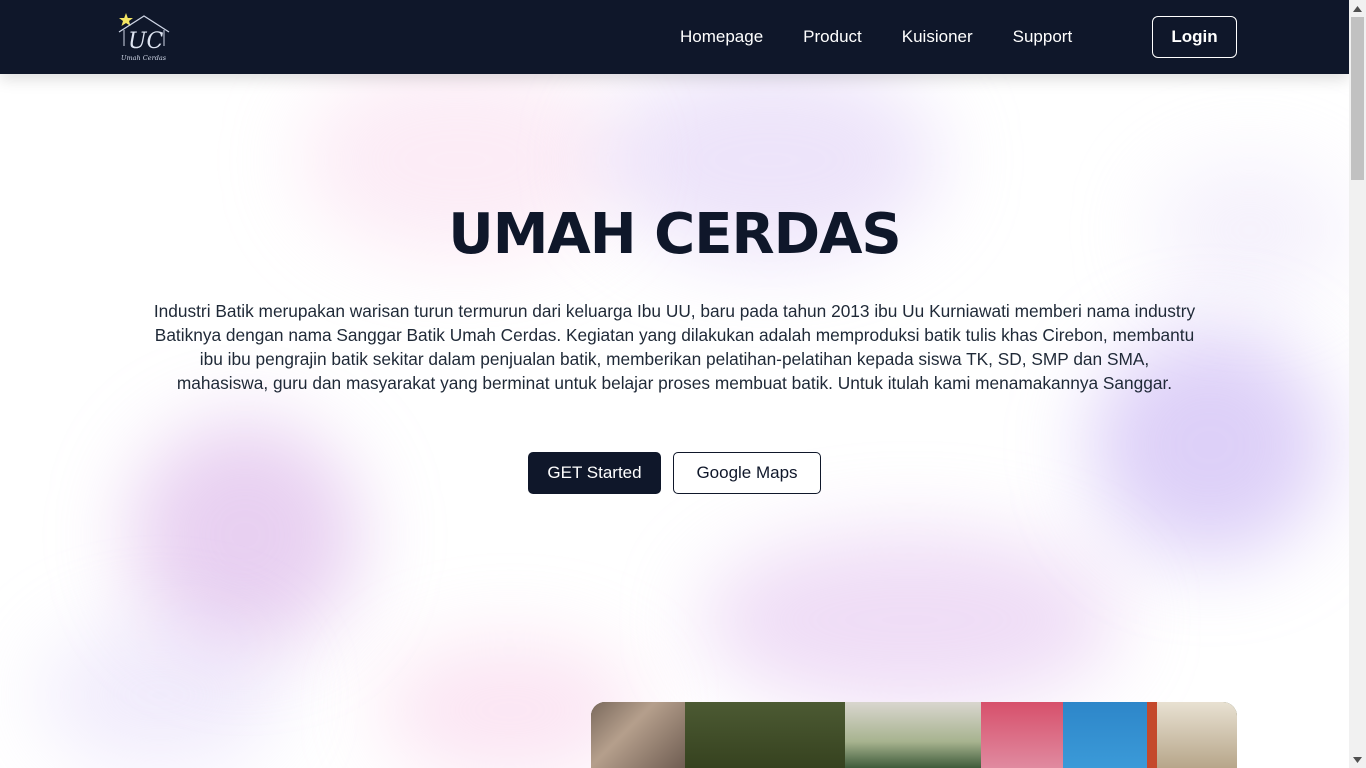 The height and width of the screenshot is (768, 1366). I want to click on svg-text: UC, so click(146, 41).